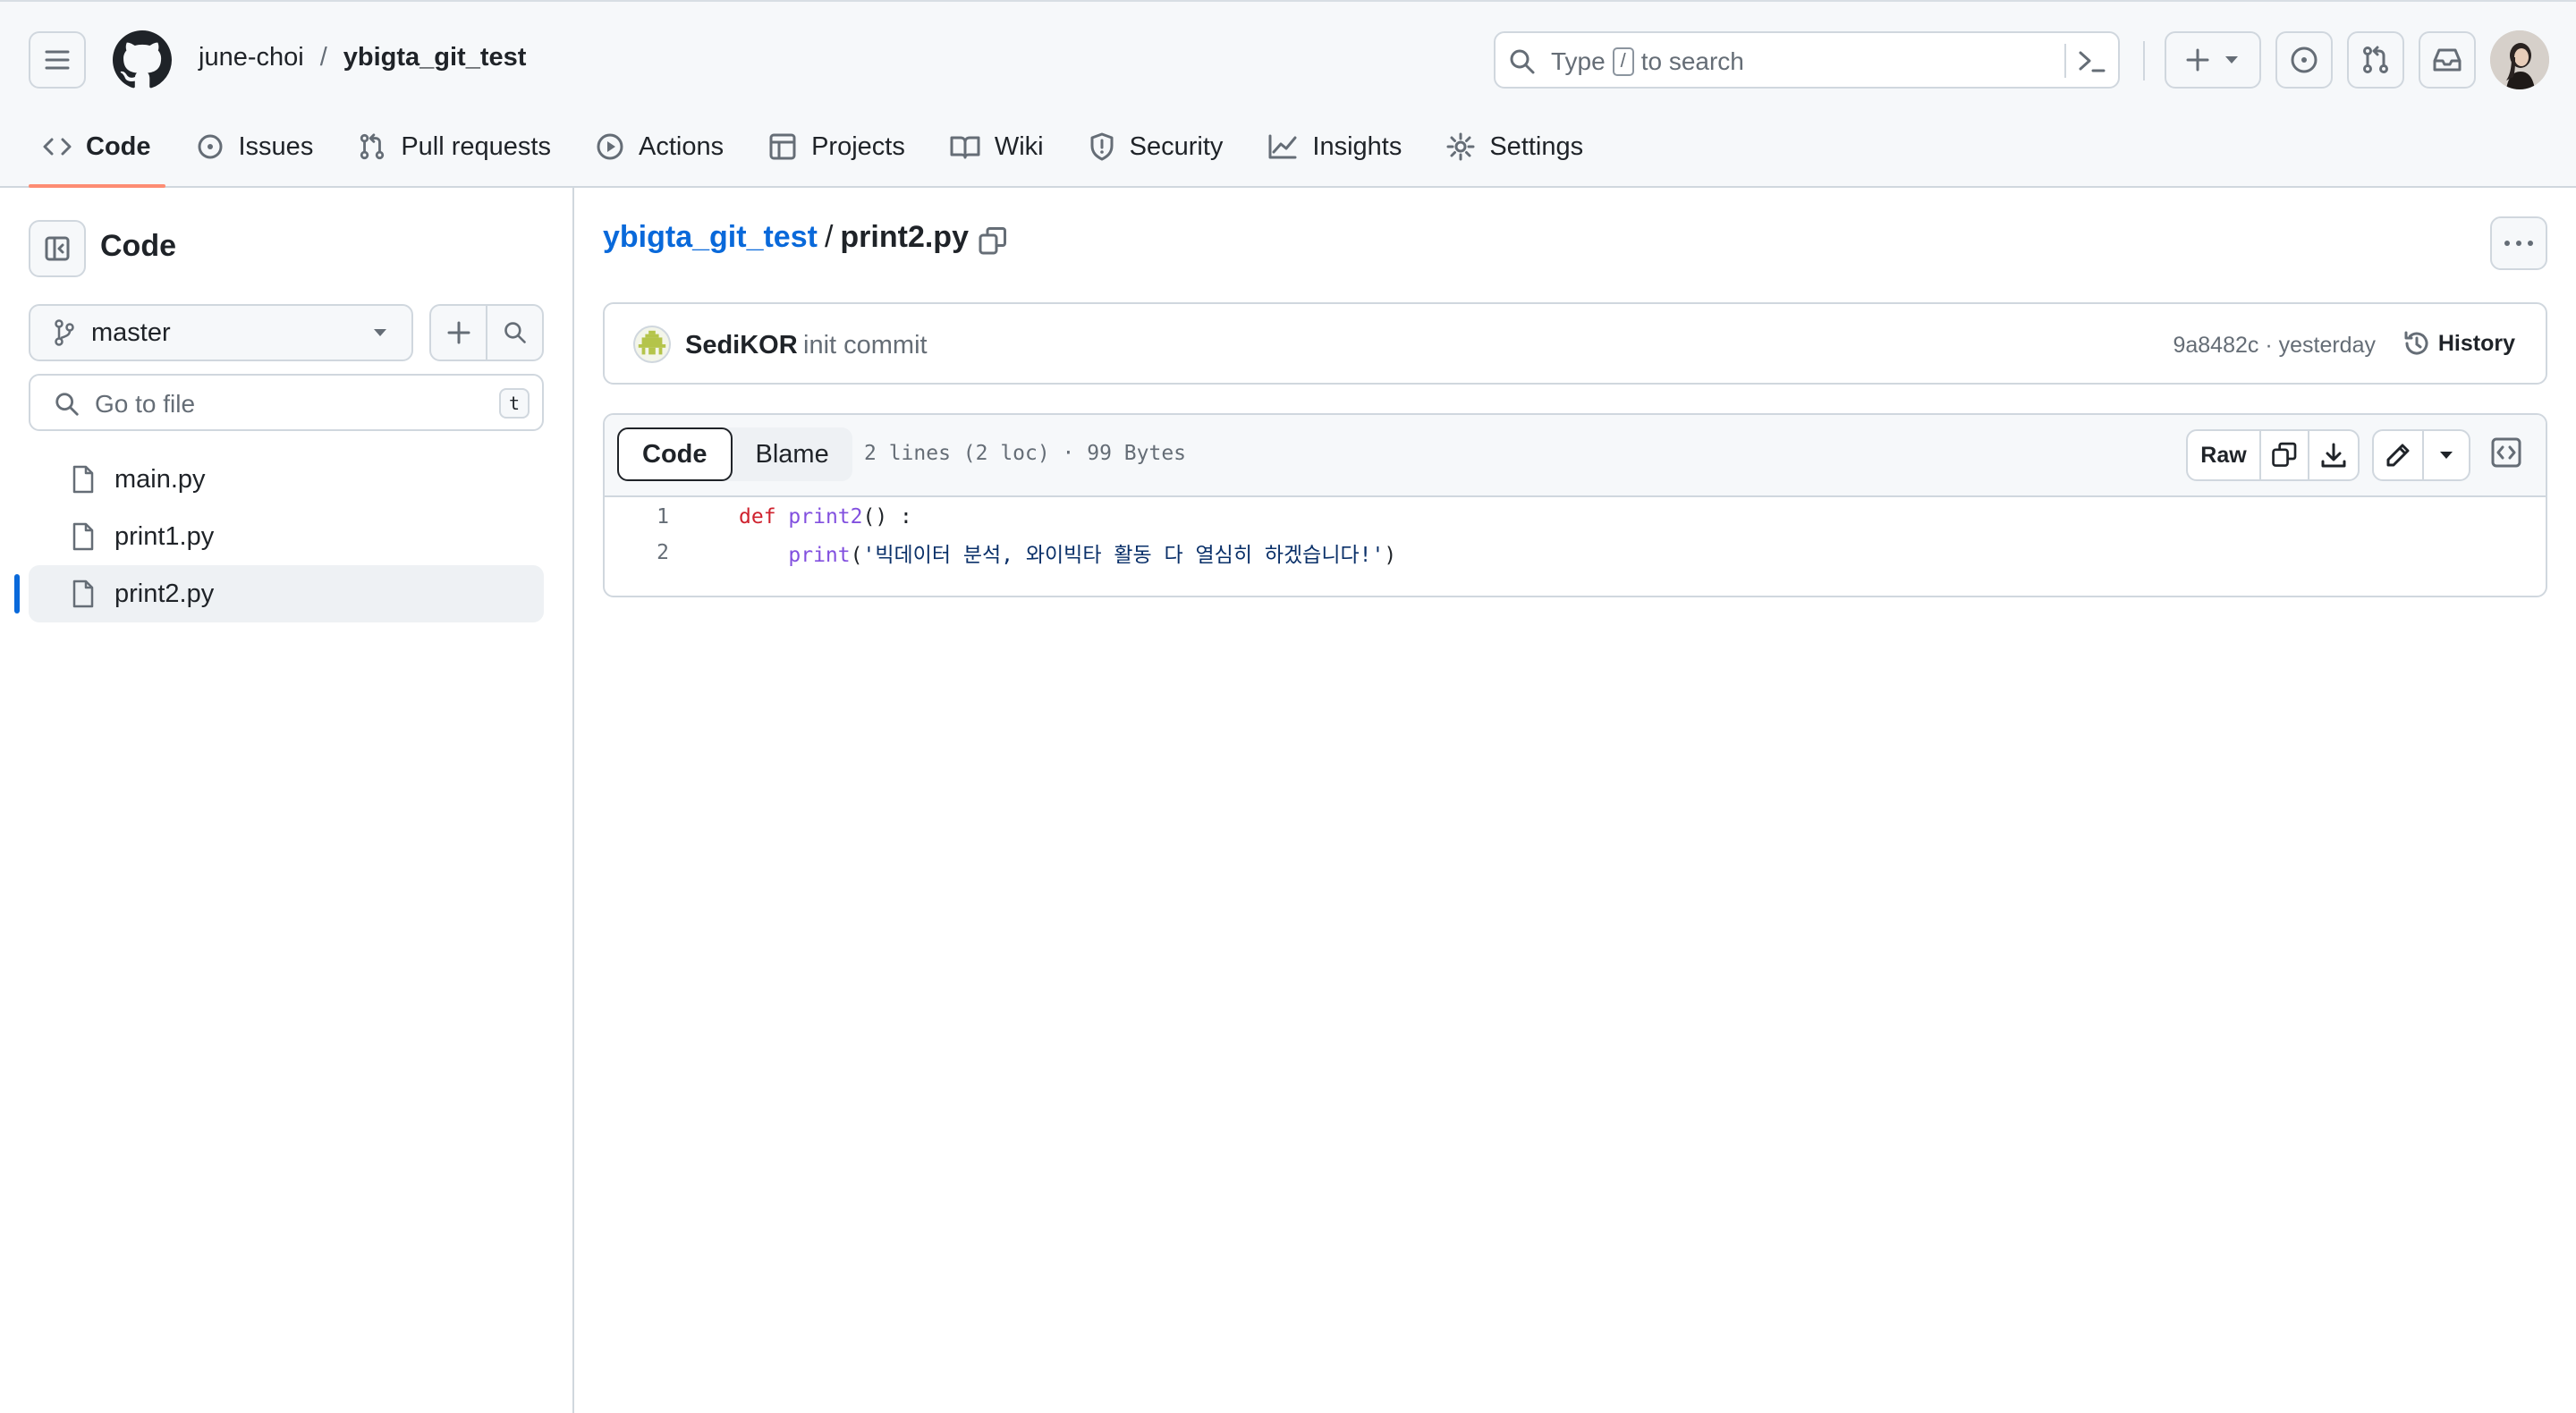  Describe the element at coordinates (276, 146) in the screenshot. I see `tab-label: Issues` at that location.